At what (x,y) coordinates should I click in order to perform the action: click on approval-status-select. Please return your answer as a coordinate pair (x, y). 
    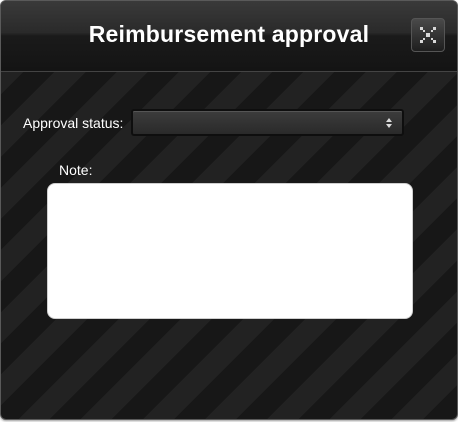
    Looking at the image, I should click on (267, 122).